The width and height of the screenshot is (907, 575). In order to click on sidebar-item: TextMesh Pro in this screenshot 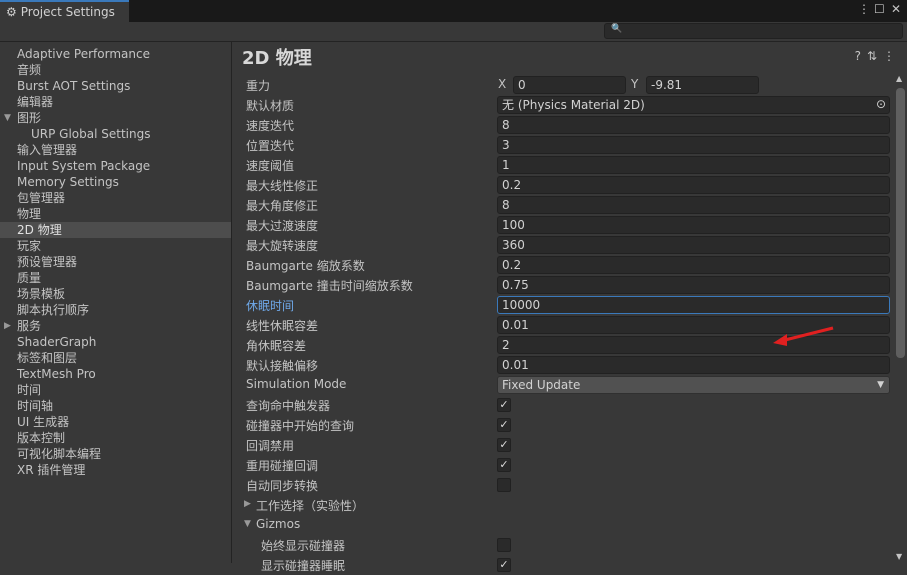, I will do `click(115, 374)`.